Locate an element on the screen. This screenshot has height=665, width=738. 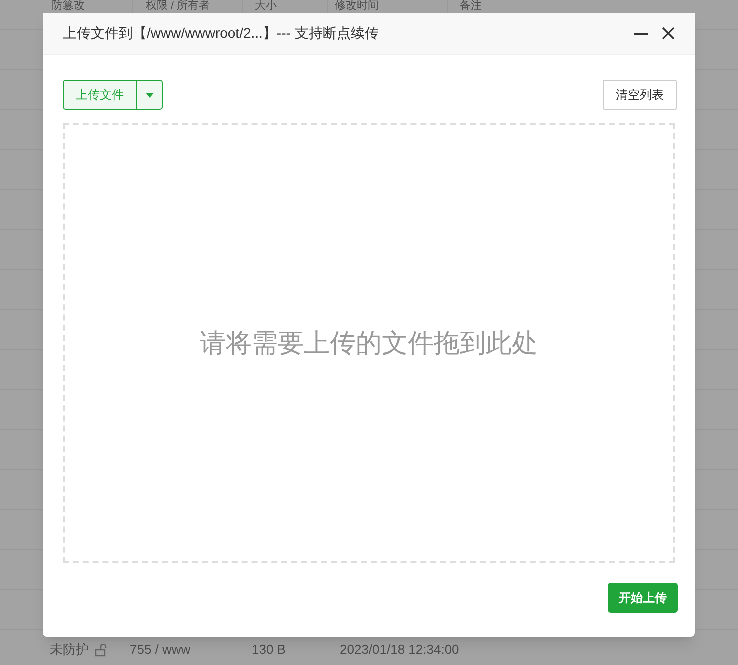
table-cell-text: 755 / www is located at coordinates (161, 650).